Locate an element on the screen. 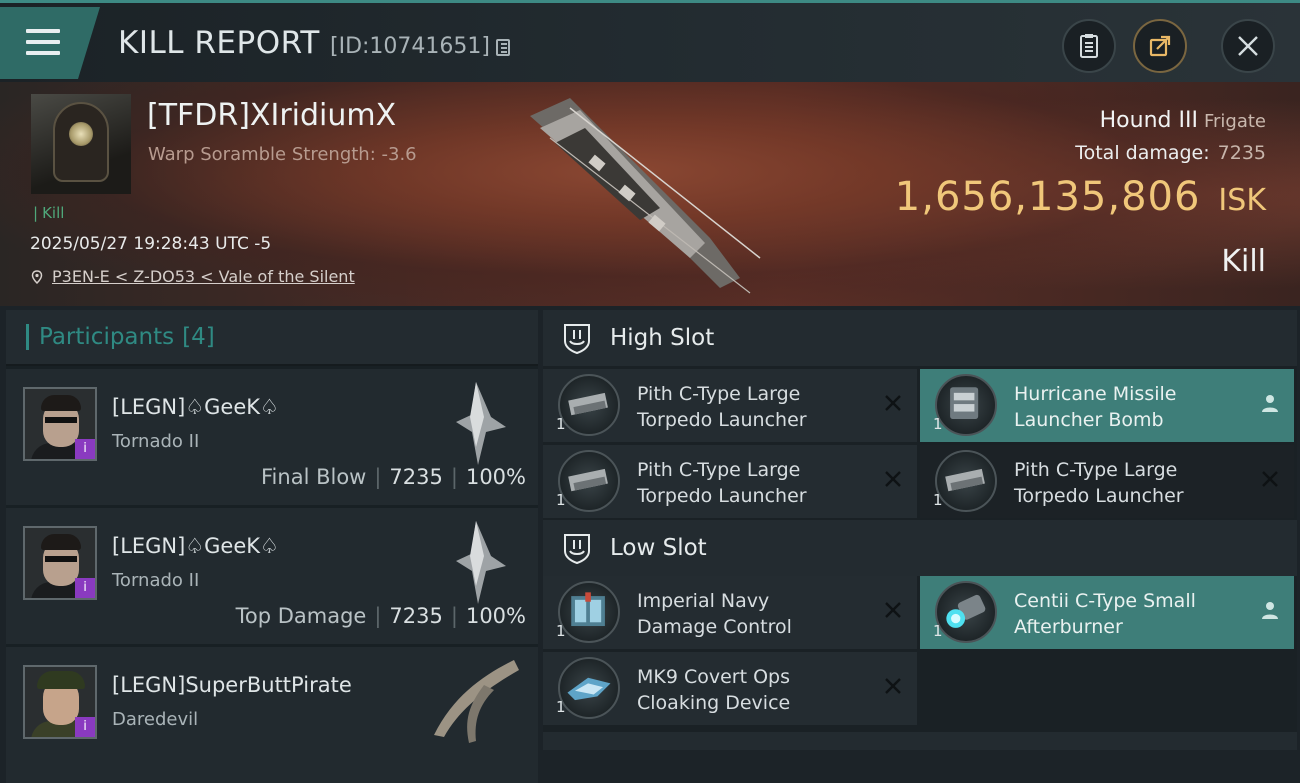 The image size is (1300, 783). total-damage: Total damage: 7235 is located at coordinates (1170, 153).